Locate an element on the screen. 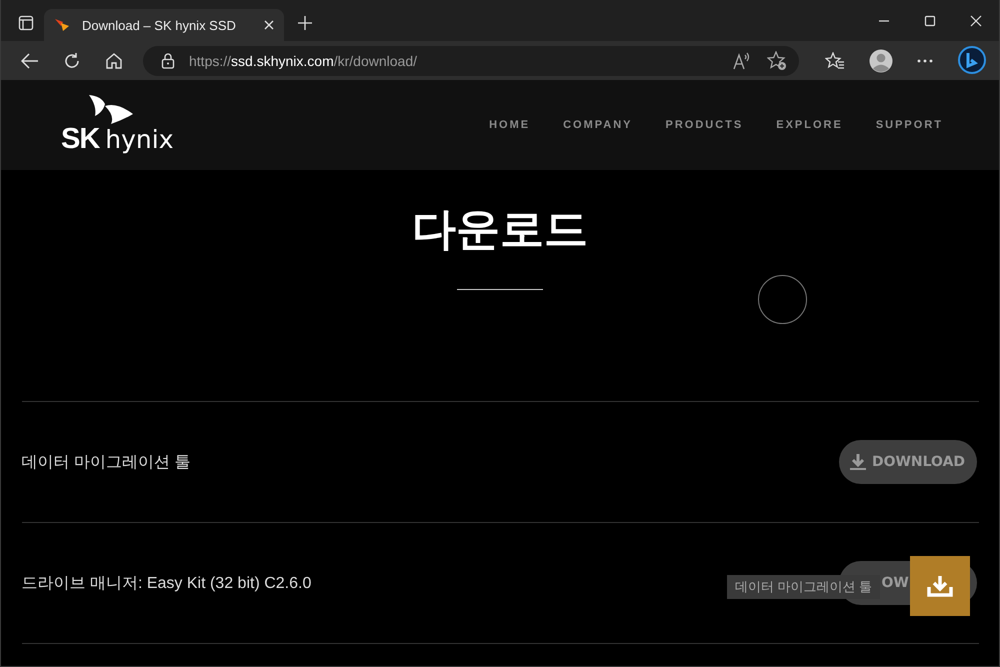 Image resolution: width=1000 pixels, height=667 pixels. page-title: 다운로드 is located at coordinates (500, 230).